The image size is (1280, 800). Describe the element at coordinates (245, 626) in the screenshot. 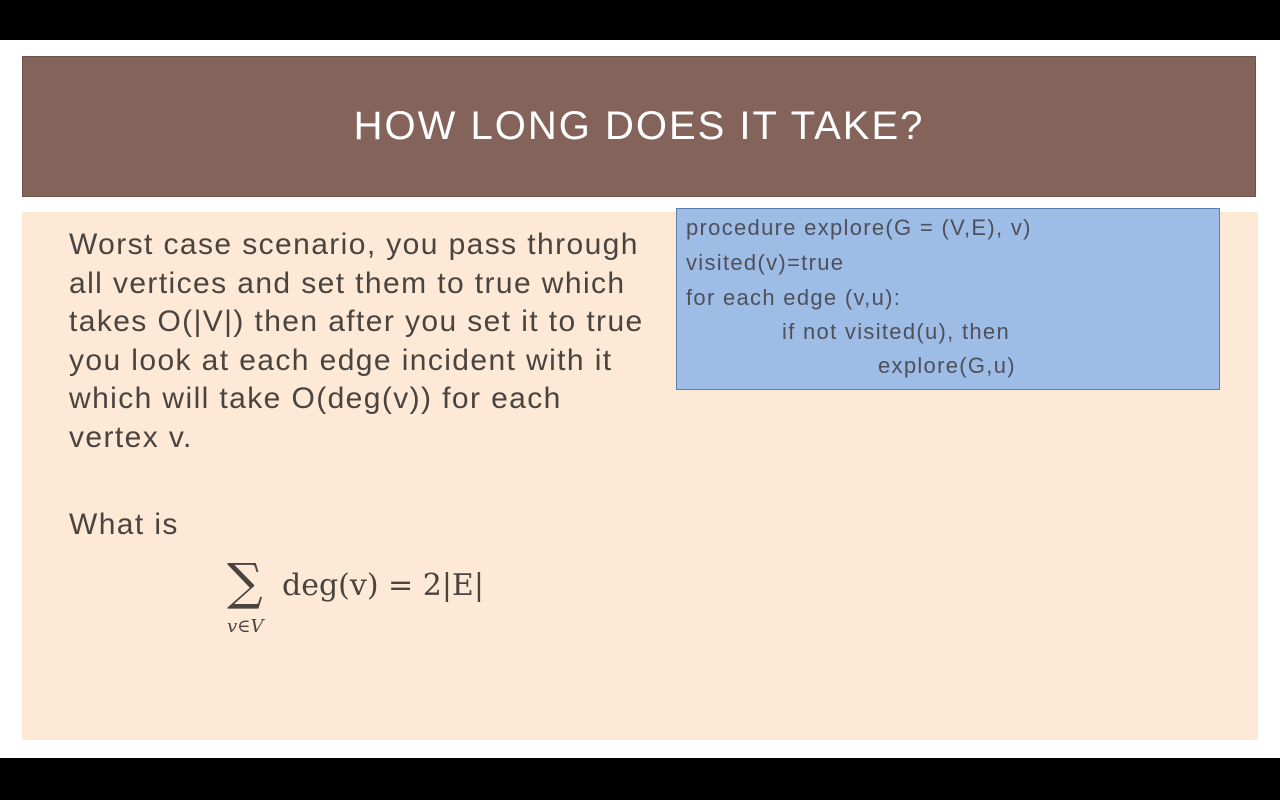

I see `summation-subscript: v∈V` at that location.